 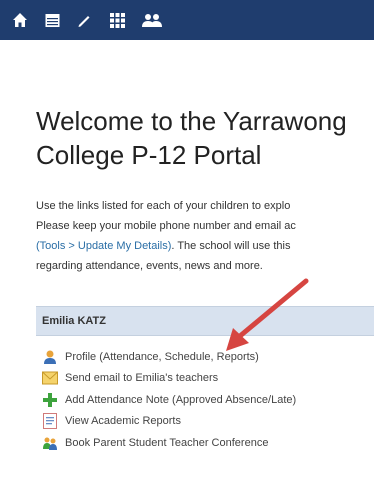 I want to click on send-email-link: Send email to Emilia's teachers, so click(x=205, y=379).